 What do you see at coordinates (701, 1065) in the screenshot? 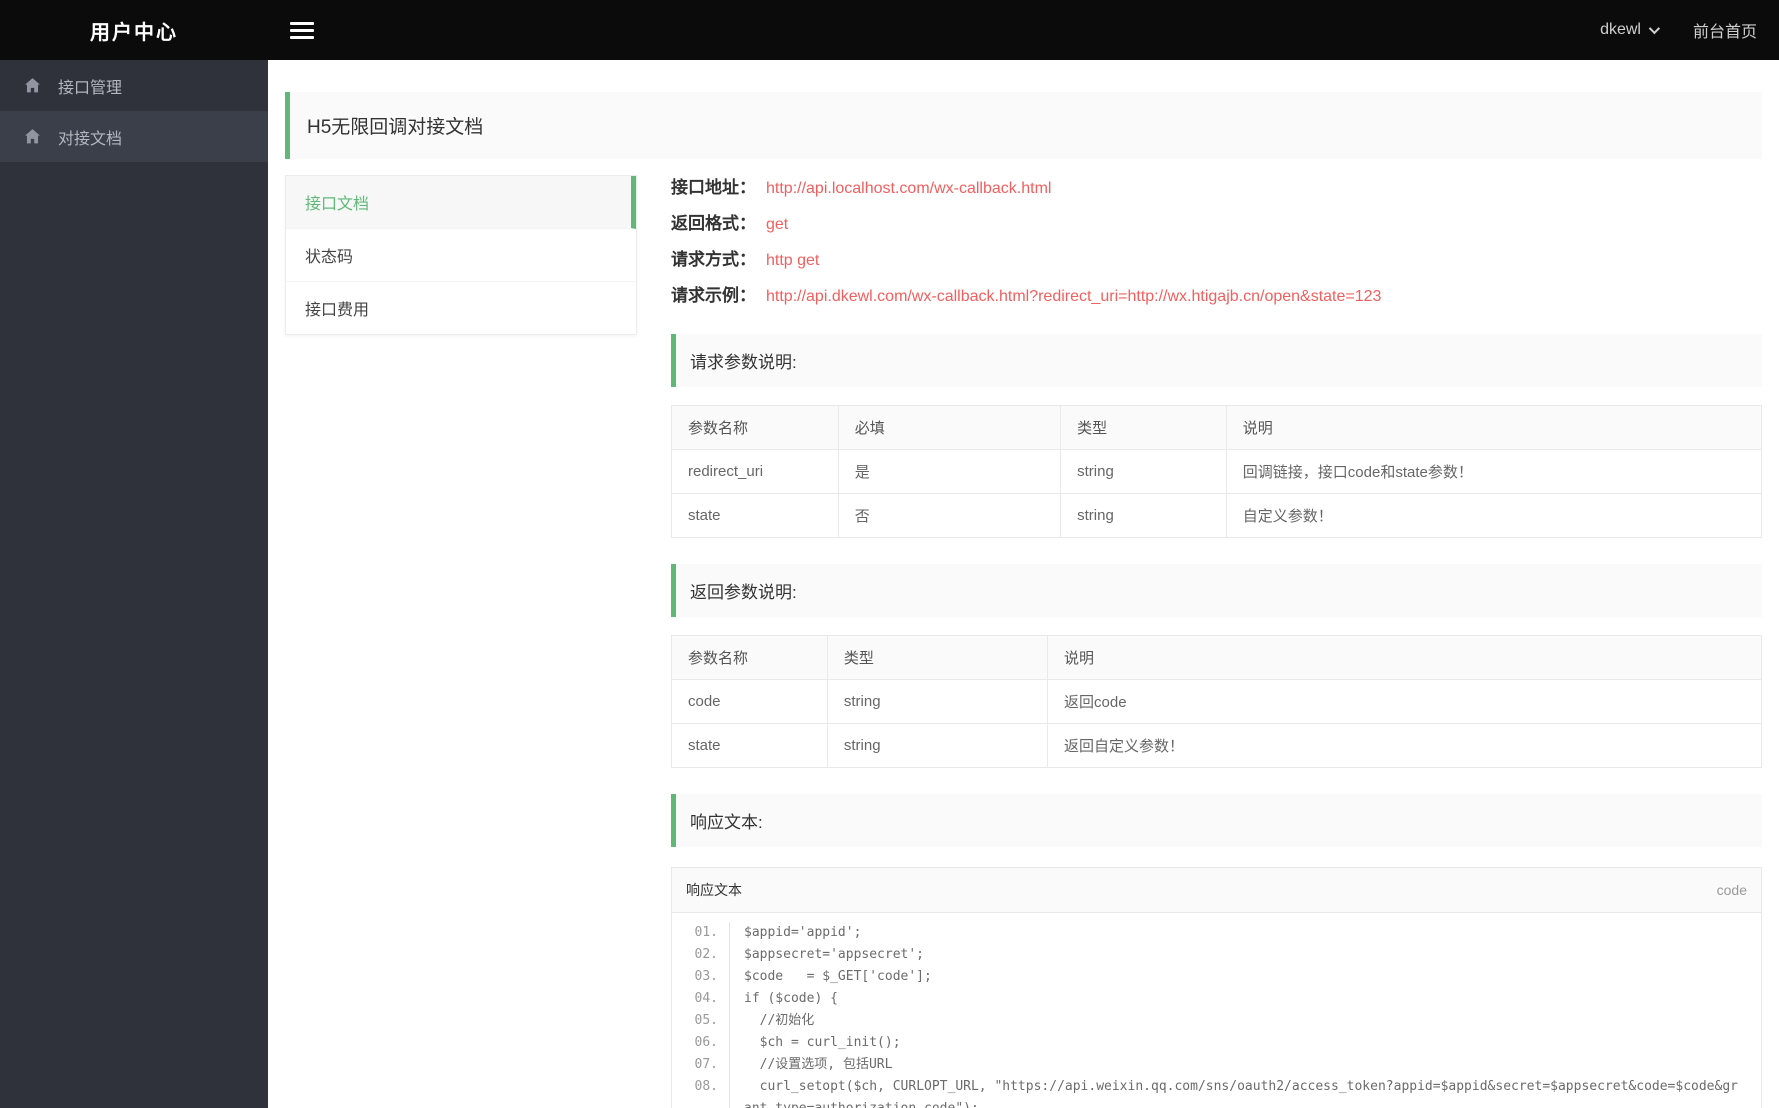
I see `line-number: 07.` at bounding box center [701, 1065].